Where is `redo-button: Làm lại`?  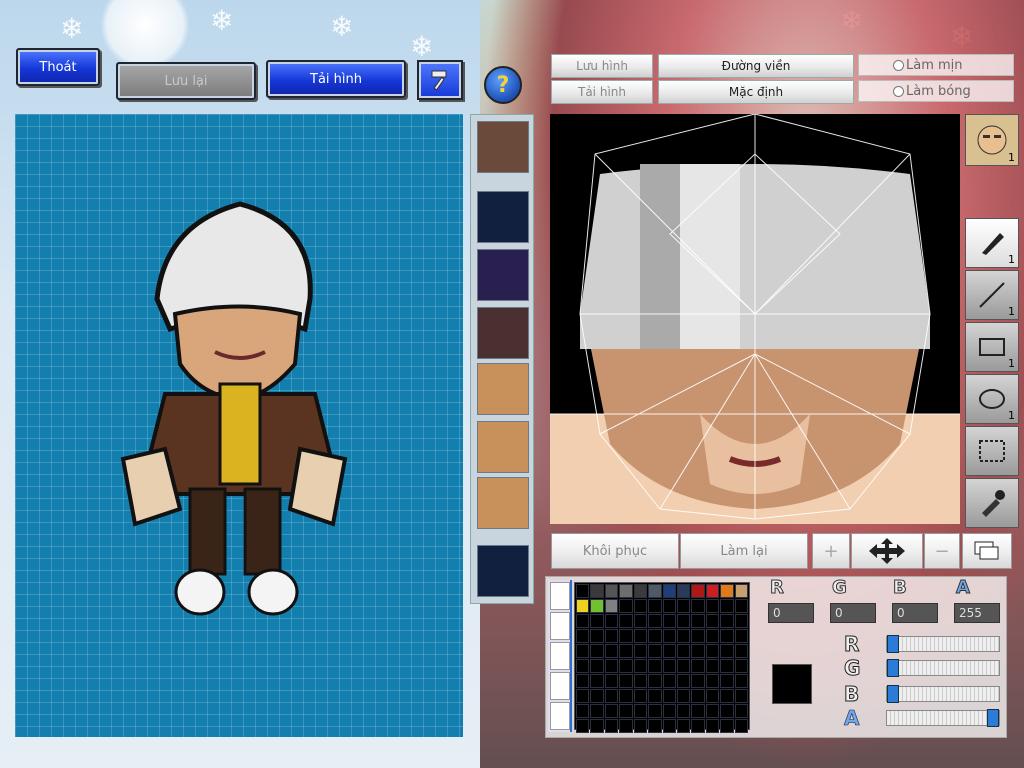 redo-button: Làm lại is located at coordinates (744, 551).